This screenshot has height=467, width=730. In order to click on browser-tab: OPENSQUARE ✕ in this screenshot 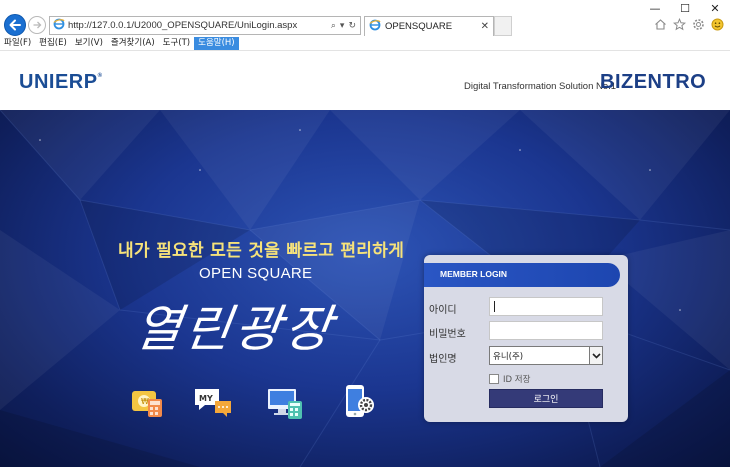, I will do `click(429, 26)`.